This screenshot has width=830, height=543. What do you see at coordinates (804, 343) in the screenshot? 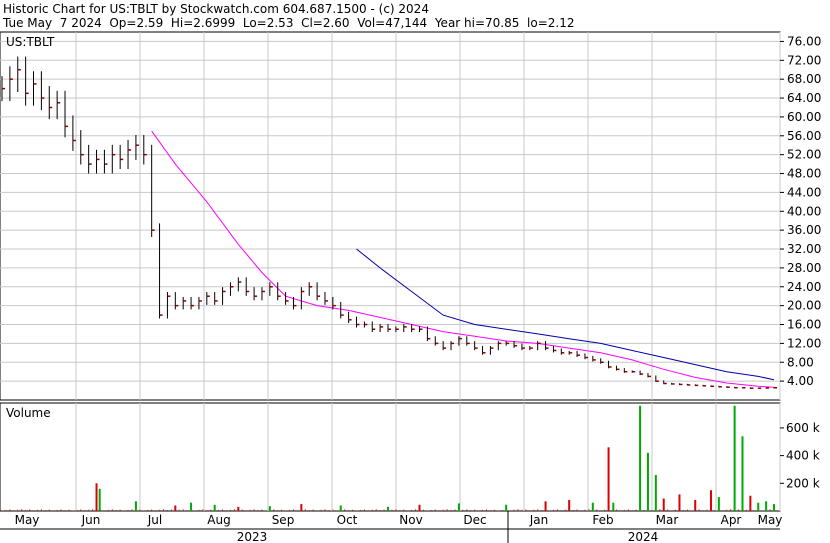
I see `y-tick-label: 12.00` at bounding box center [804, 343].